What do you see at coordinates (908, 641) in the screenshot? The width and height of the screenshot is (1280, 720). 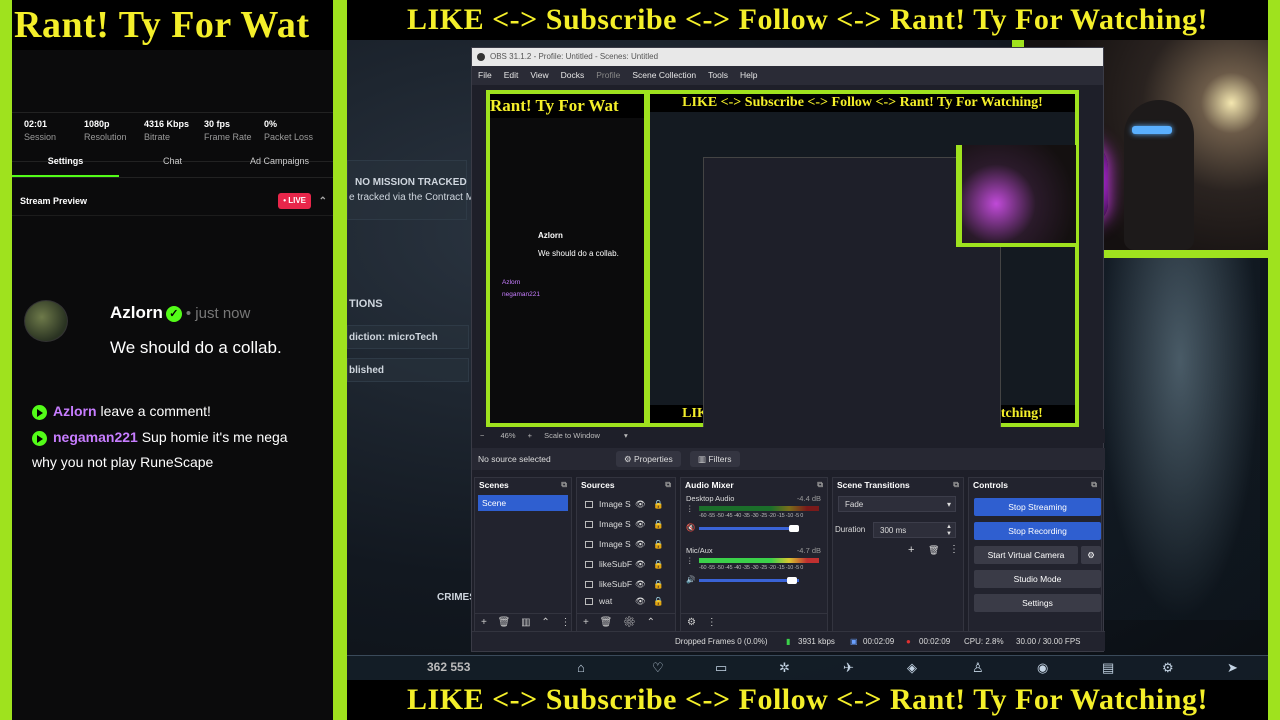 I see `record-icon: ●` at bounding box center [908, 641].